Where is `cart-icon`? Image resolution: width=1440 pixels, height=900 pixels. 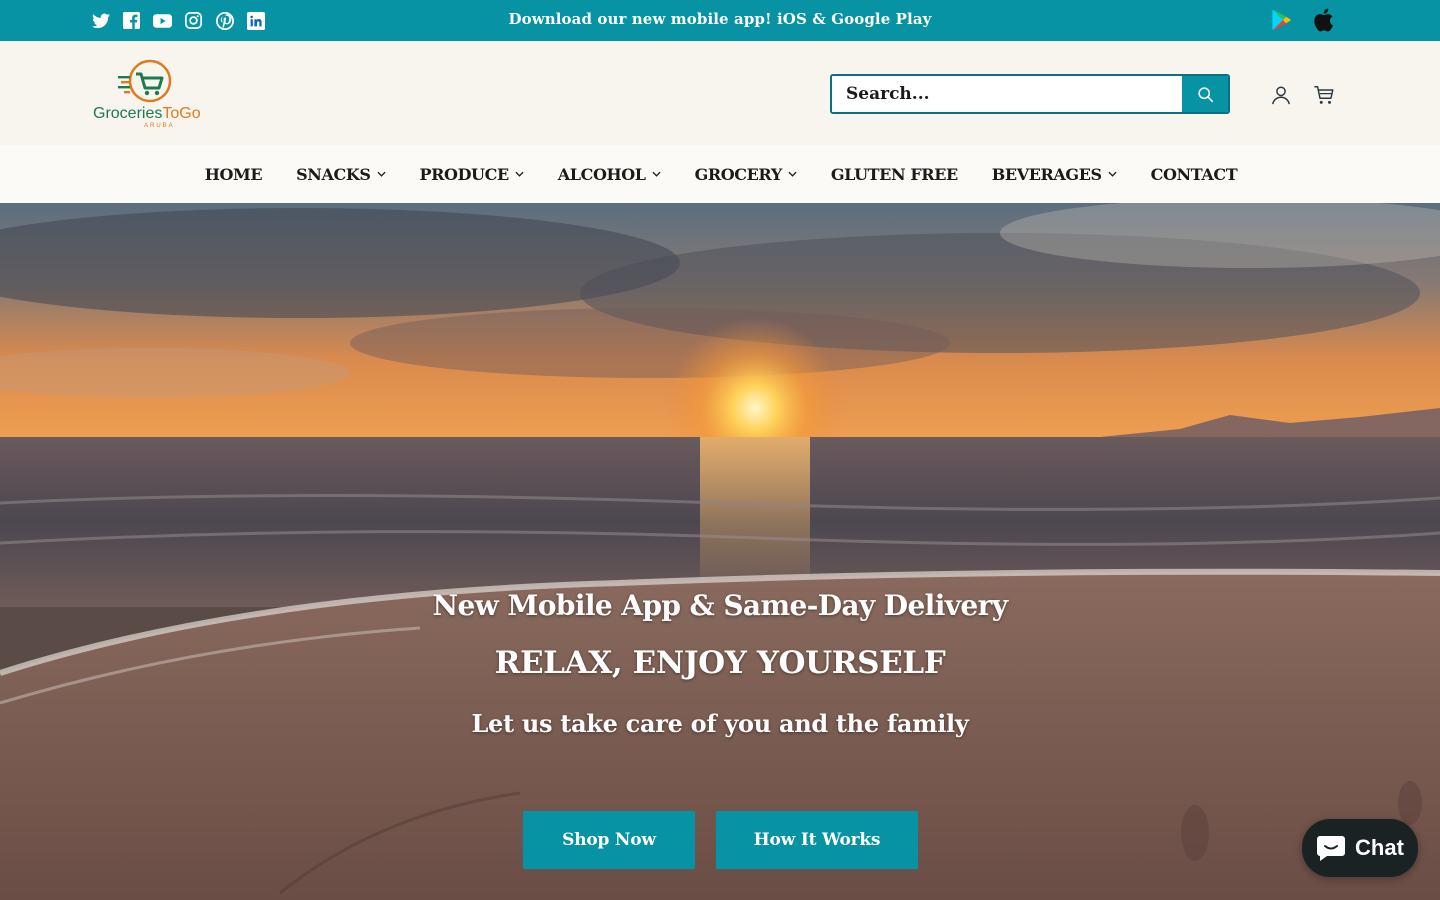
cart-icon is located at coordinates (1324, 95).